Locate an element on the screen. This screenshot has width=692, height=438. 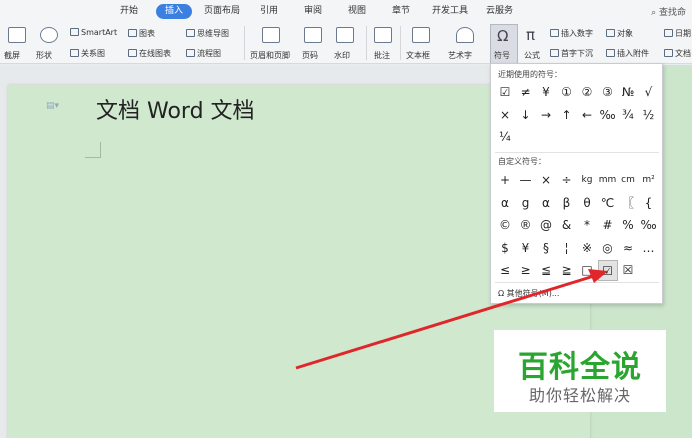
arrow-head is located at coordinates (598, 276).